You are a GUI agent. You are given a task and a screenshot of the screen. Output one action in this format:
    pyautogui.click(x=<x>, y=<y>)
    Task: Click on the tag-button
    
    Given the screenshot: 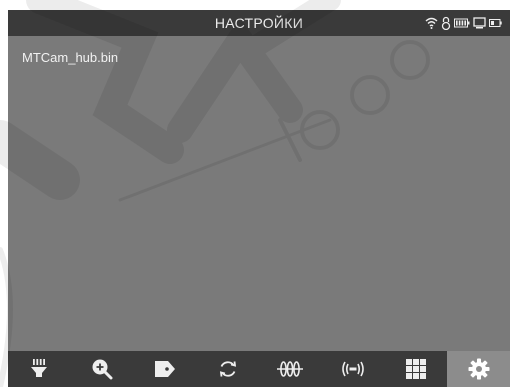 What is the action you would take?
    pyautogui.click(x=165, y=369)
    